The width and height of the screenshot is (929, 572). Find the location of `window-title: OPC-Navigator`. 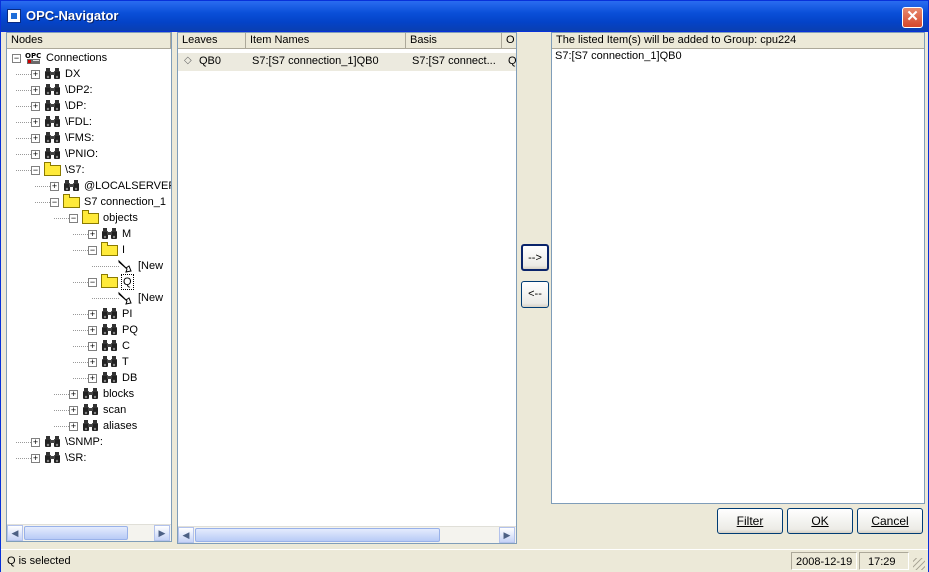

window-title: OPC-Navigator is located at coordinates (72, 15).